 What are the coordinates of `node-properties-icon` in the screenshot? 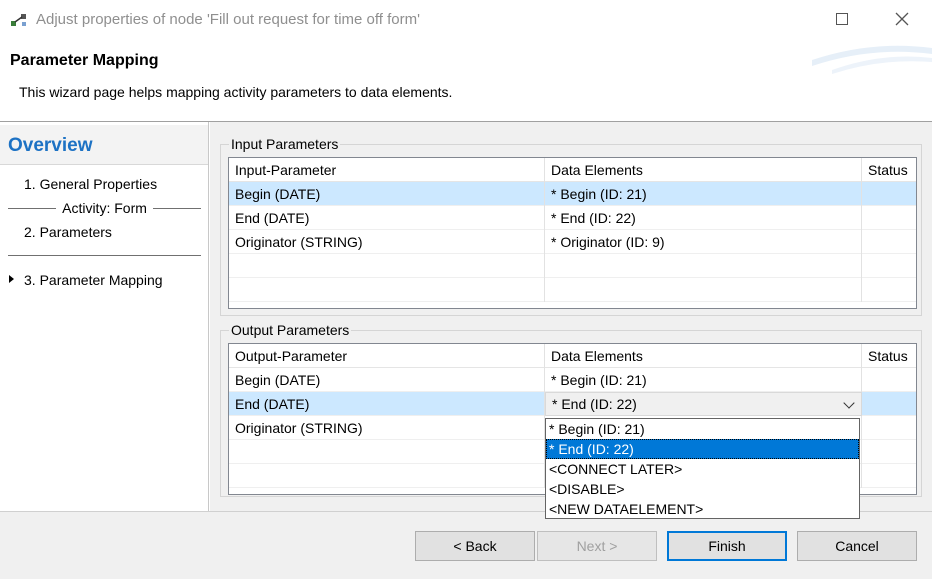 It's located at (18, 20).